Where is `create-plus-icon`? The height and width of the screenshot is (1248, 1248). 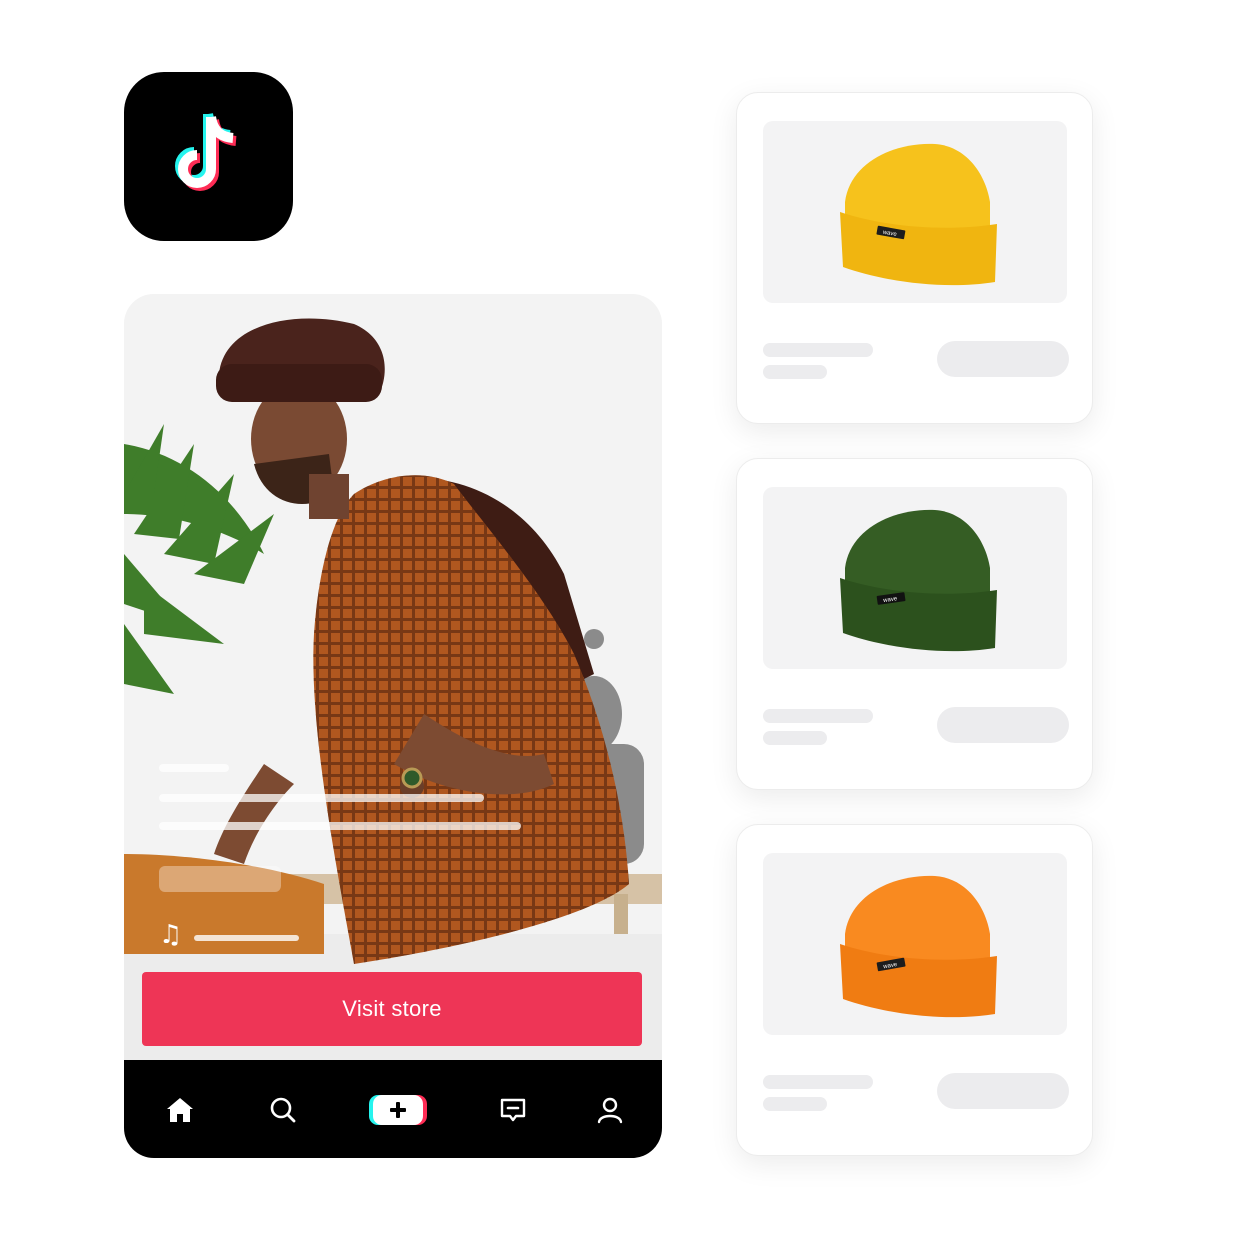 create-plus-icon is located at coordinates (398, 1110).